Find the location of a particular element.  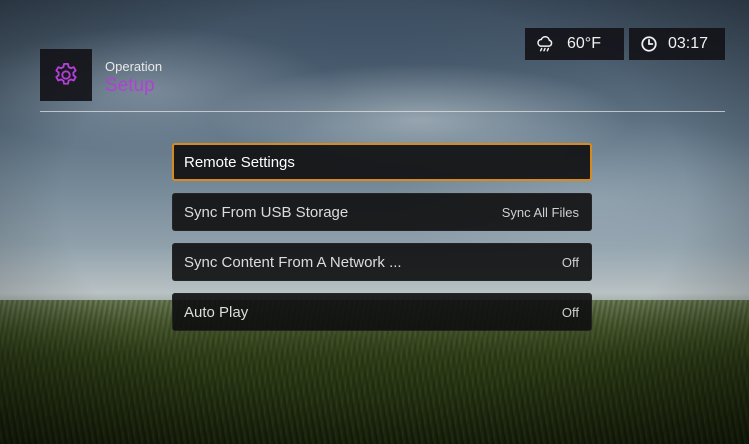

menu-item-label: Auto Play is located at coordinates (216, 312).